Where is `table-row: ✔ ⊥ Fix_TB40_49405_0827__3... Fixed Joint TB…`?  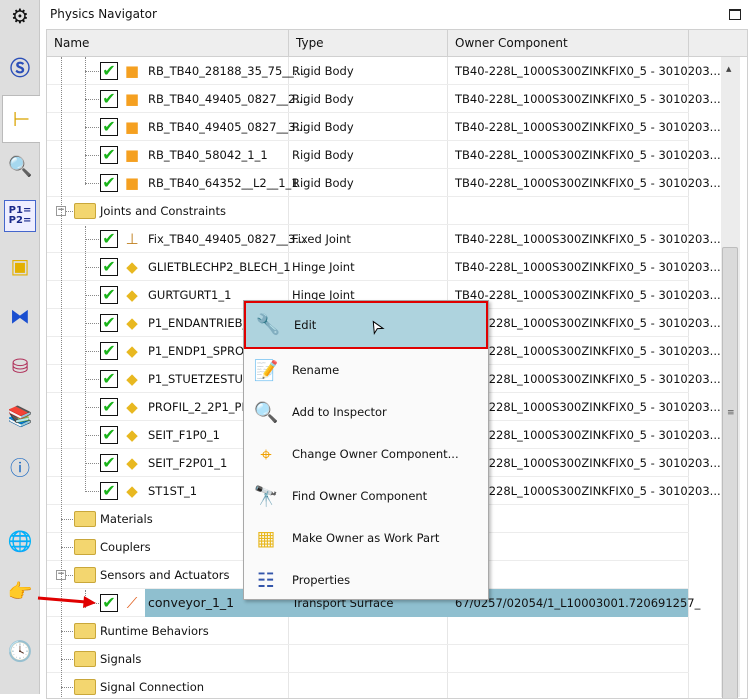
table-row: ✔ ⊥ Fix_TB40_49405_0827__3... Fixed Joint TB… is located at coordinates (384, 239).